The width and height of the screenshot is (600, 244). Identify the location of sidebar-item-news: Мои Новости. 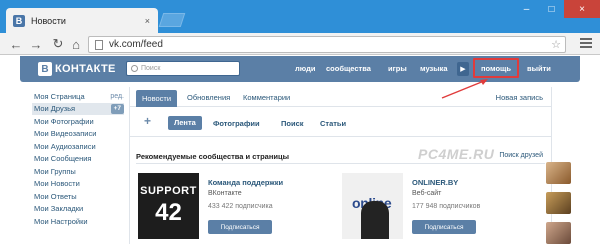
(78, 184).